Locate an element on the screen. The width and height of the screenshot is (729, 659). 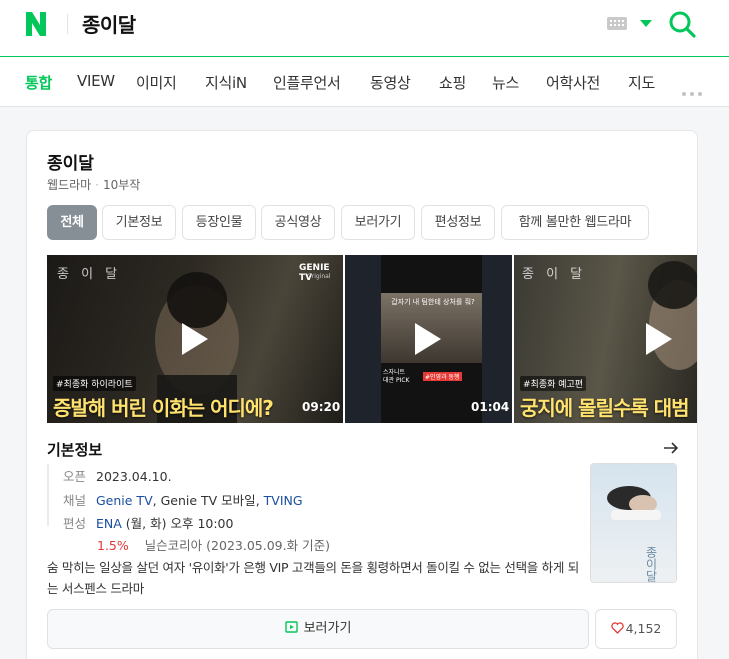
info-row-open: 오픈 2023.04.10. is located at coordinates (117, 475).